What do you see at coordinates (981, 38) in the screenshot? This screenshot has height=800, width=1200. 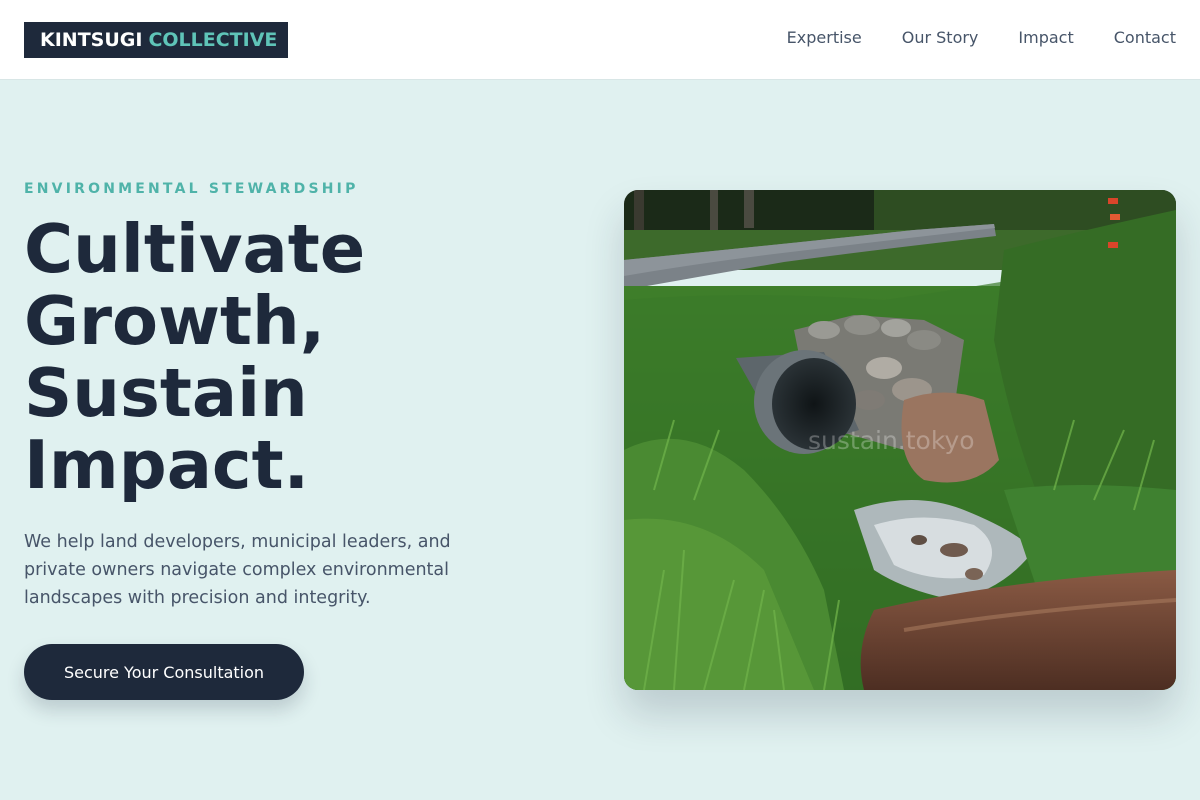 I see `main-nav: Expertise Our Story Impact Contact` at bounding box center [981, 38].